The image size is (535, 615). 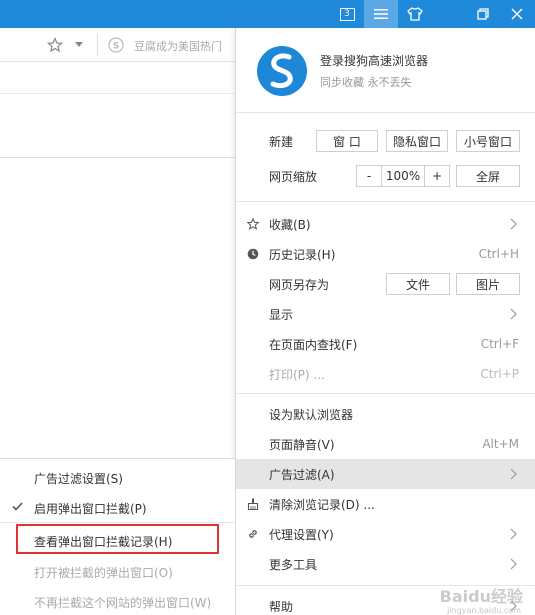 What do you see at coordinates (500, 444) in the screenshot?
I see `shortcut: Alt+M` at bounding box center [500, 444].